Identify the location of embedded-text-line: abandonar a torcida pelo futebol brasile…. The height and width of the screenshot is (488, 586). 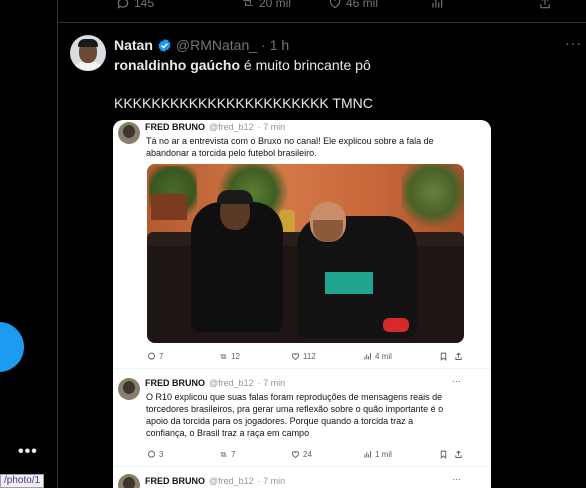
(231, 153).